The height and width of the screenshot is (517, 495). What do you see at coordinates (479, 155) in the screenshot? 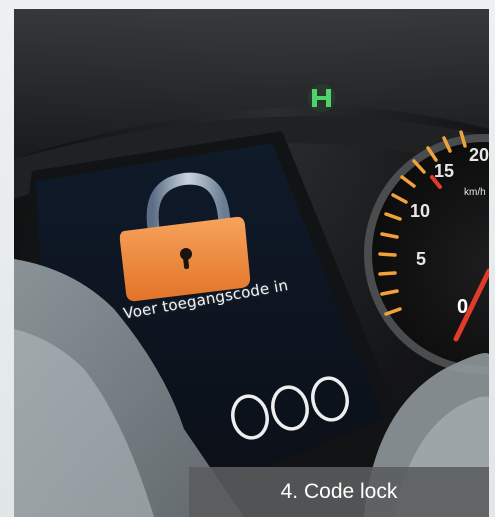
I see `gauge-tick-label: 20` at bounding box center [479, 155].